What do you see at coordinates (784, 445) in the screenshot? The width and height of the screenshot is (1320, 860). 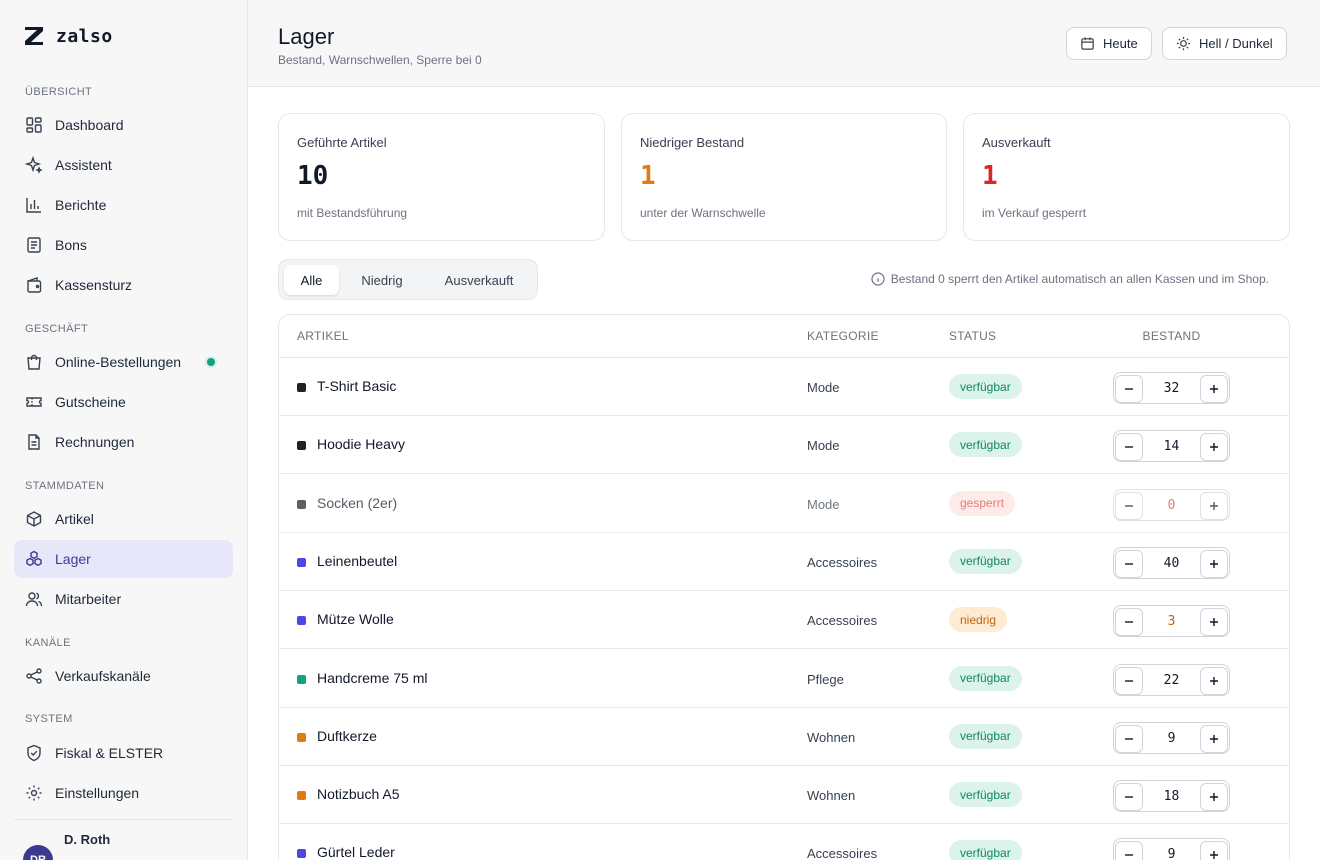 I see `table-row: Hoodie Heavy Mode verfügbar 14` at bounding box center [784, 445].